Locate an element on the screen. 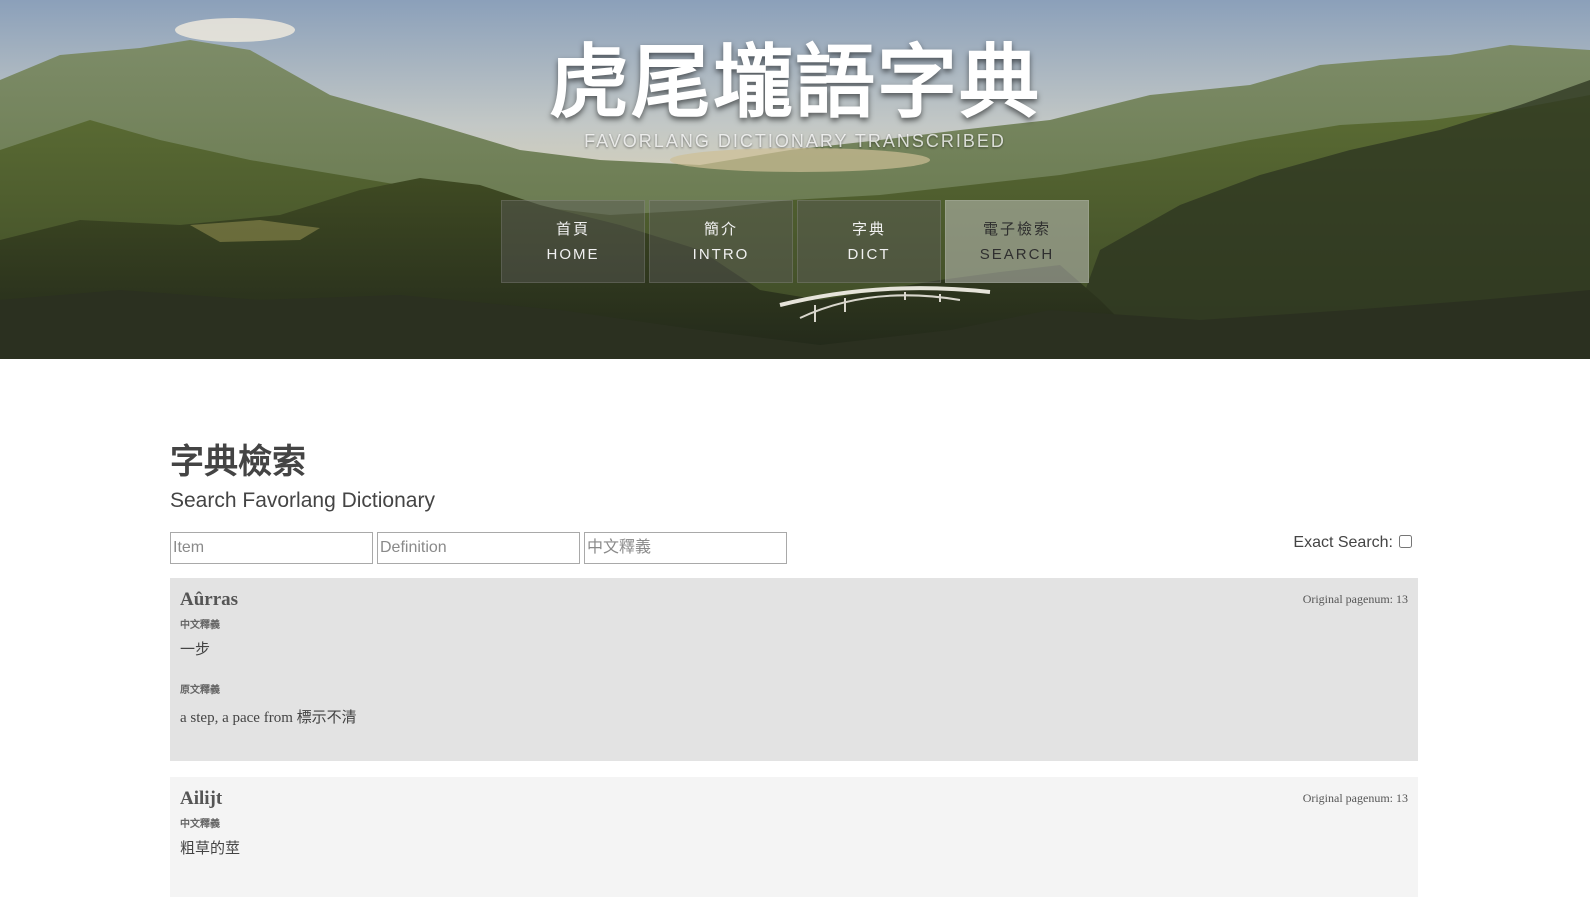 The image size is (1590, 897). item-search-input is located at coordinates (271, 548).